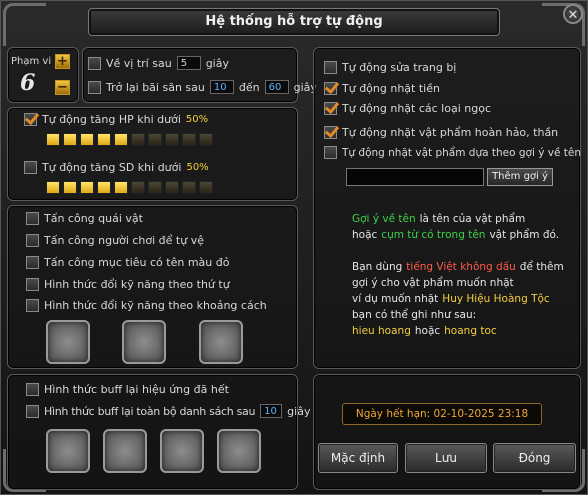 The image size is (588, 495). Describe the element at coordinates (128, 284) in the screenshot. I see `combat-option-row: Hình thức đổi kỹ năng theo thứ tự` at that location.